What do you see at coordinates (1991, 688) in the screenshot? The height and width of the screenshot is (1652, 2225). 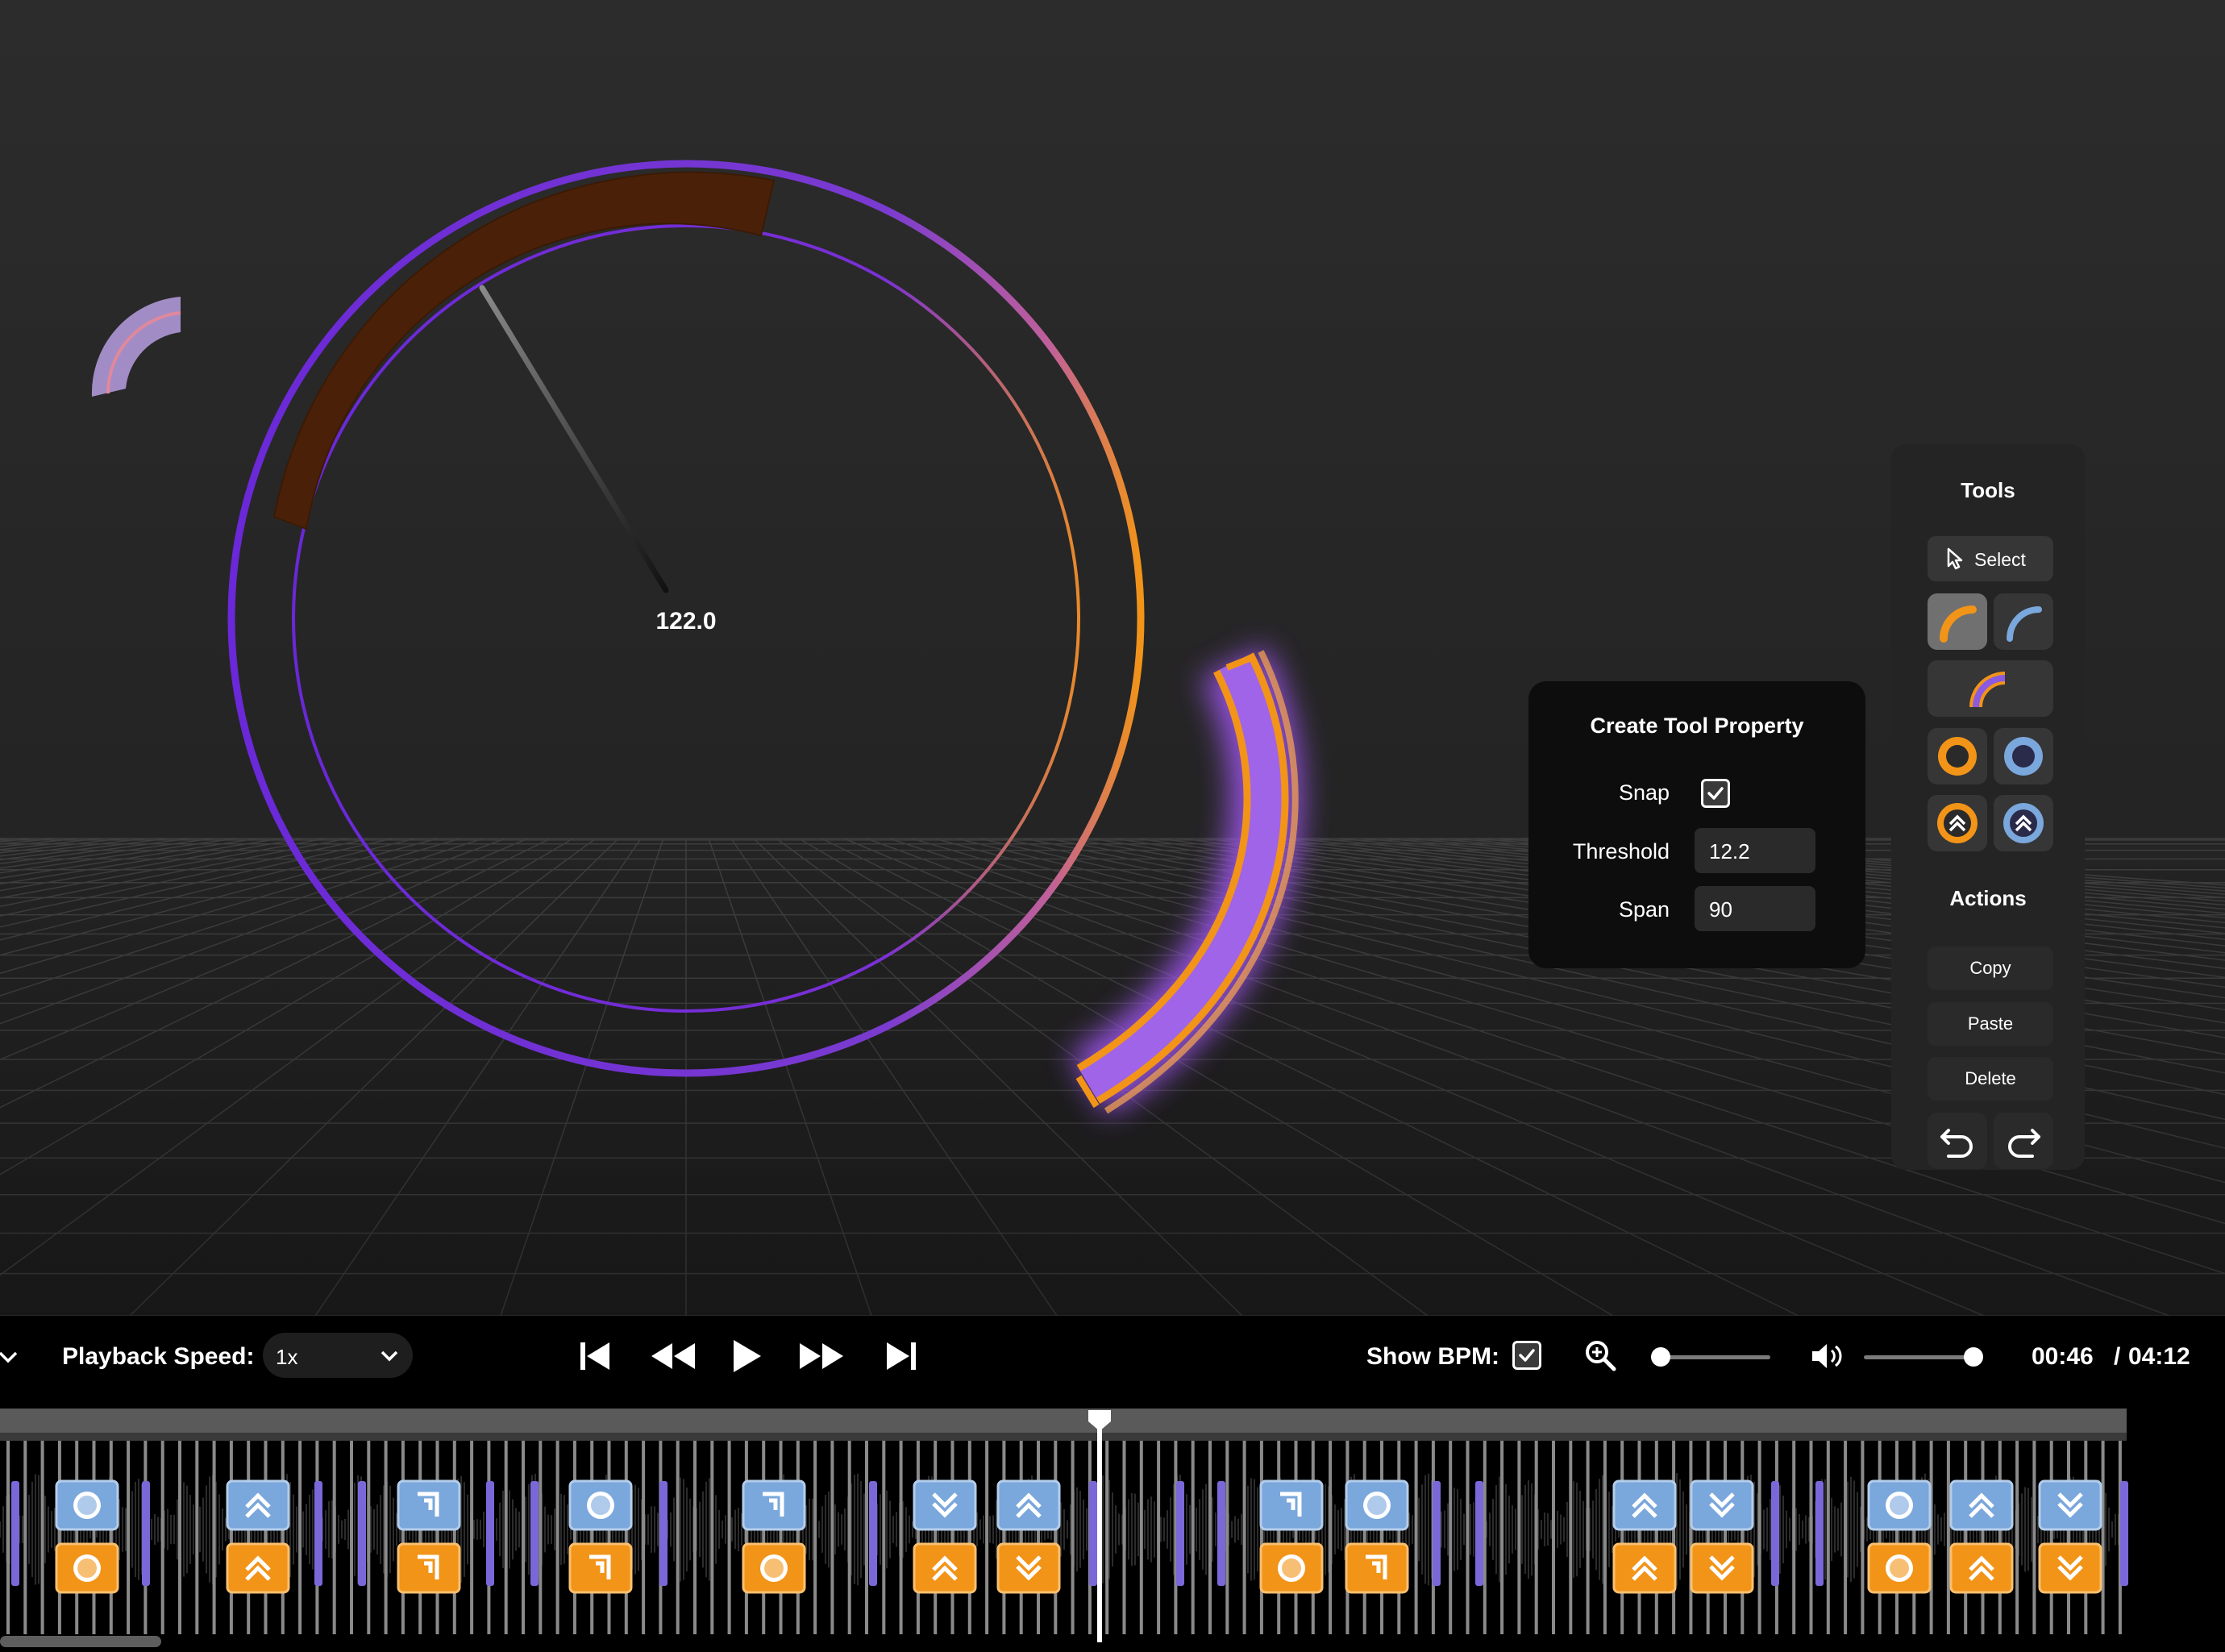 I see `combined-arc-tool-button` at bounding box center [1991, 688].